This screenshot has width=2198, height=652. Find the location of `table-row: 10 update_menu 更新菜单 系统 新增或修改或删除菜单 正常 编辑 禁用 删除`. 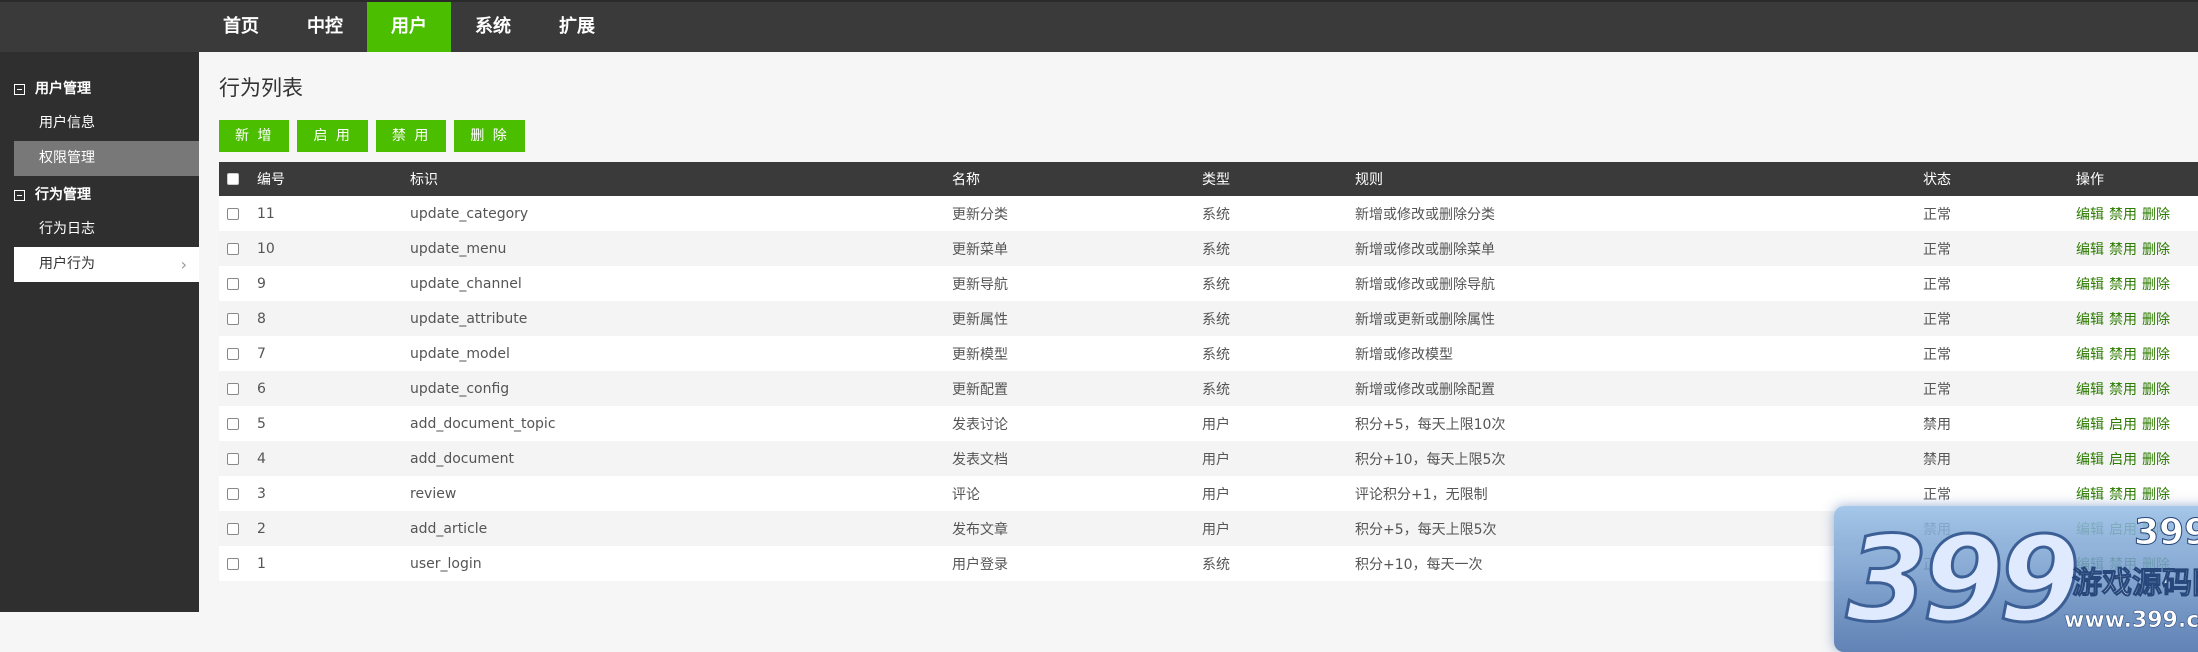

table-row: 10 update_menu 更新菜单 系统 新增或修改或删除菜单 正常 编辑 禁用 删除 is located at coordinates (1208, 248).